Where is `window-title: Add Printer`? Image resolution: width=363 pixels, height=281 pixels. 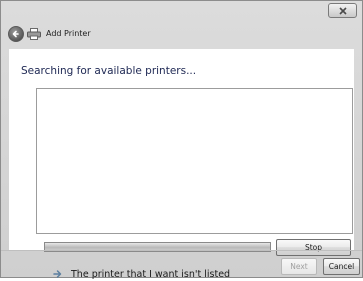
window-title: Add Printer is located at coordinates (68, 33).